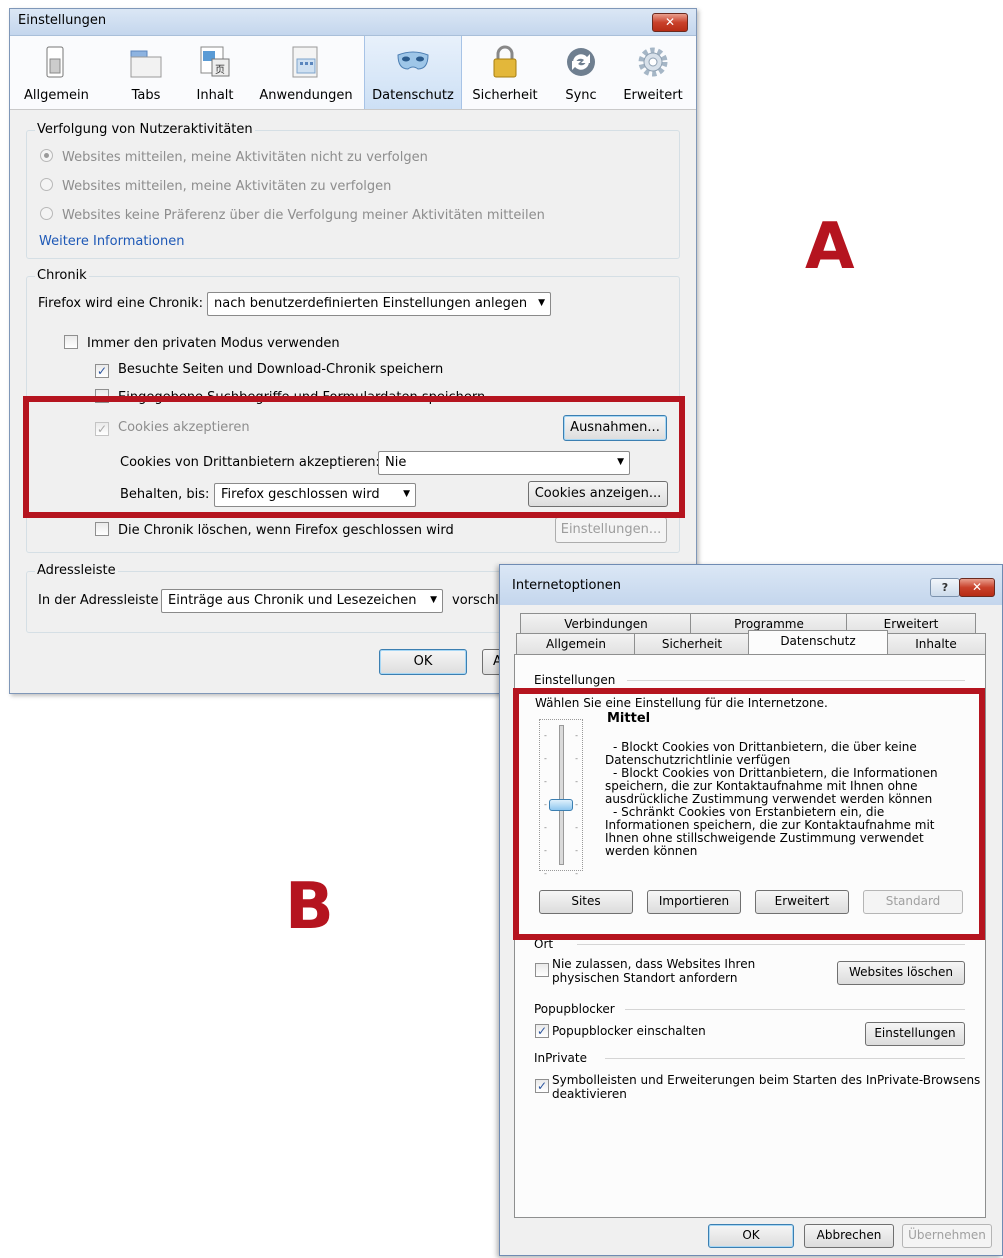 The height and width of the screenshot is (1258, 1003). What do you see at coordinates (413, 95) in the screenshot?
I see `tab-label: Datenschutz` at bounding box center [413, 95].